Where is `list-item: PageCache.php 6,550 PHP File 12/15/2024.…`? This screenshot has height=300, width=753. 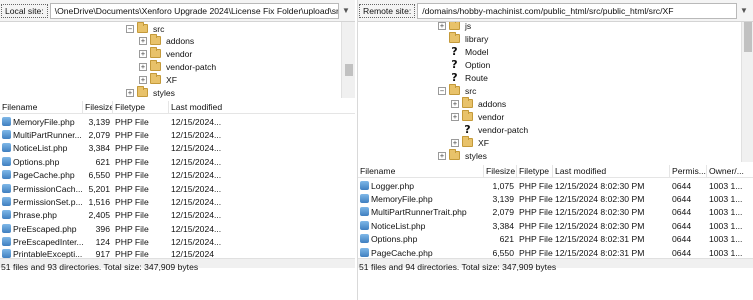
list-item: PageCache.php 6,550 PHP File 12/15/2024.… is located at coordinates (119, 175).